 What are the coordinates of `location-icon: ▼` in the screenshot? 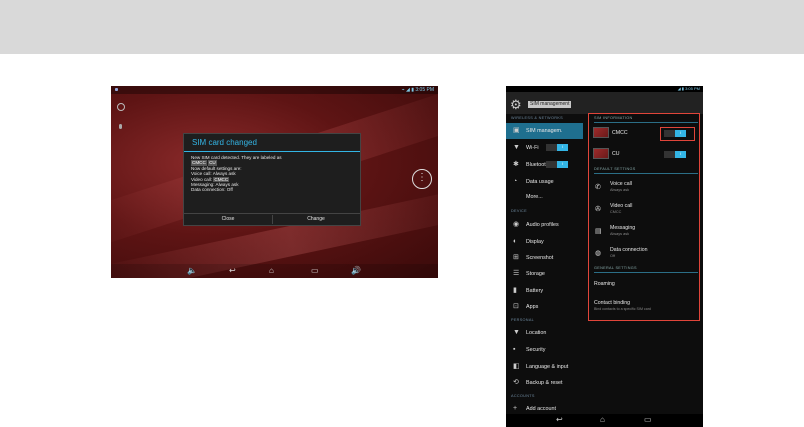 It's located at (516, 332).